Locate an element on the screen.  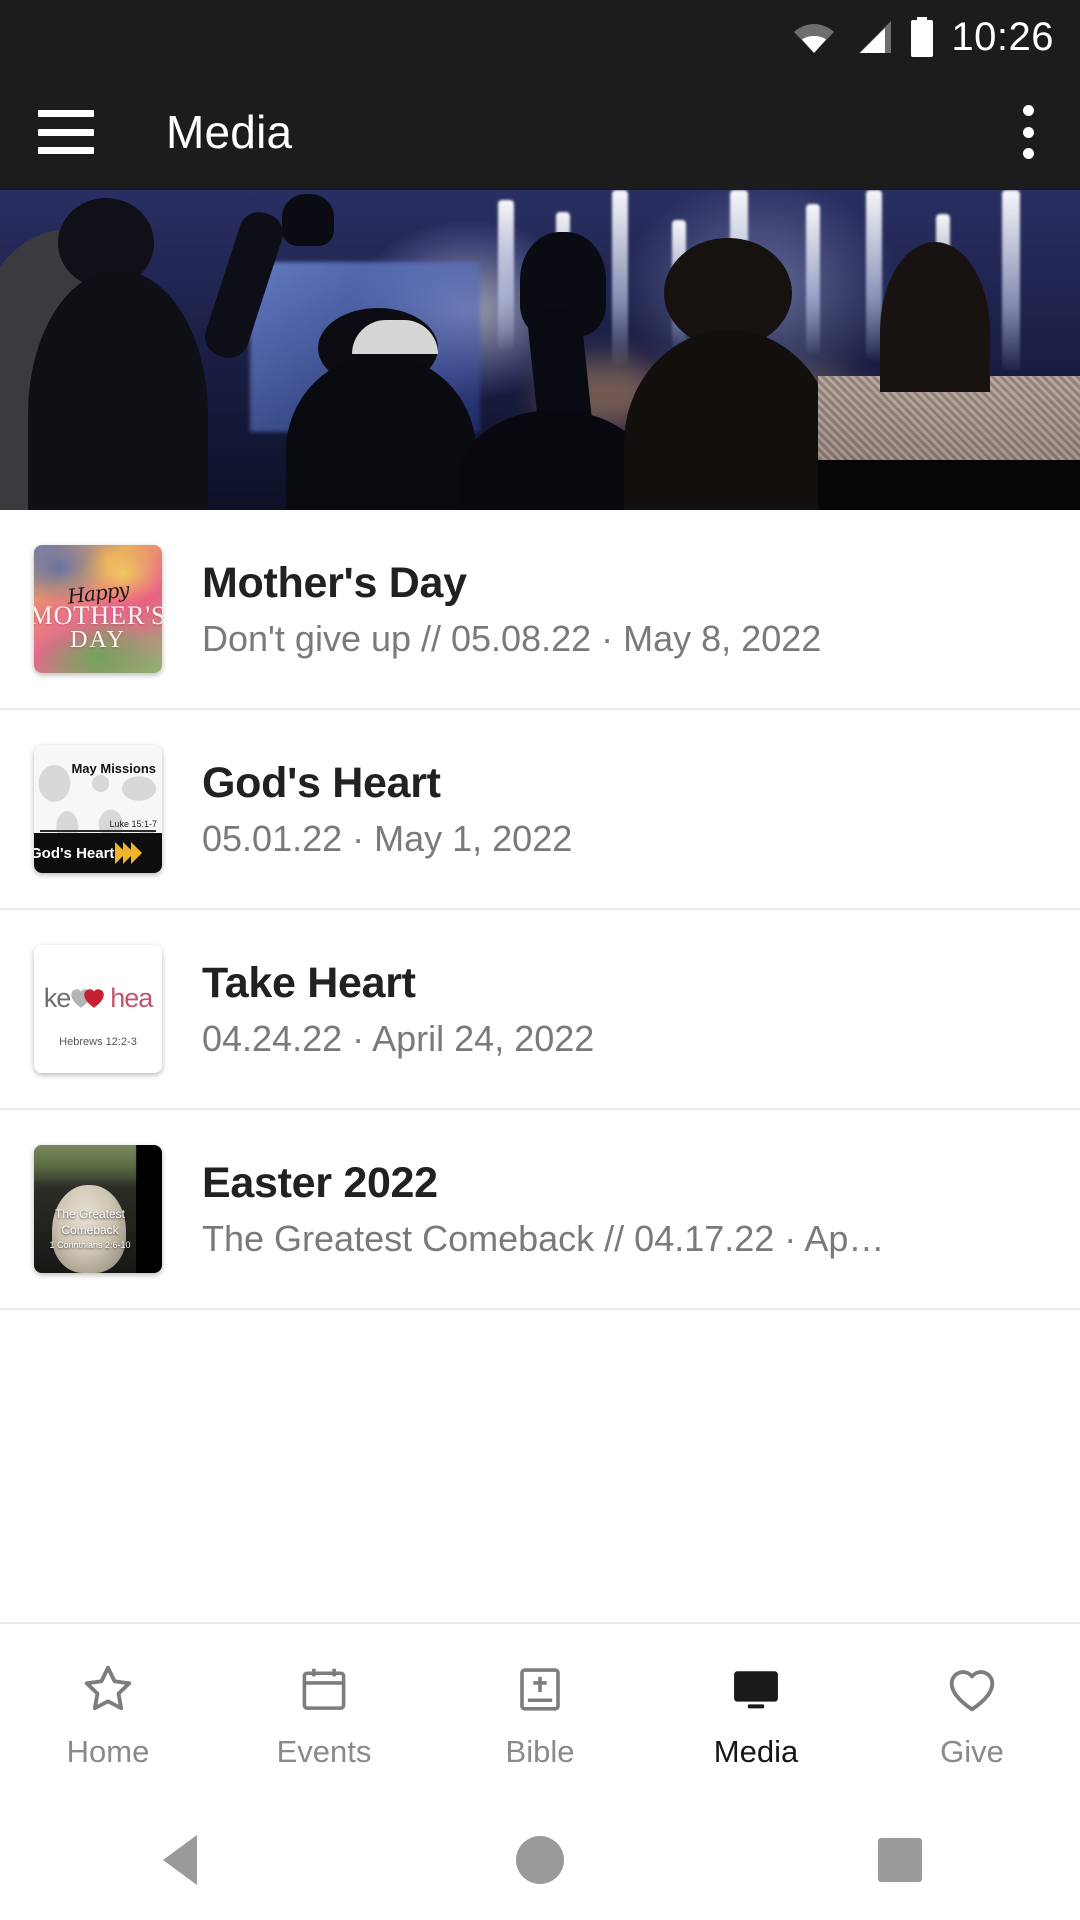
hamburger-menu-icon is located at coordinates (66, 132).